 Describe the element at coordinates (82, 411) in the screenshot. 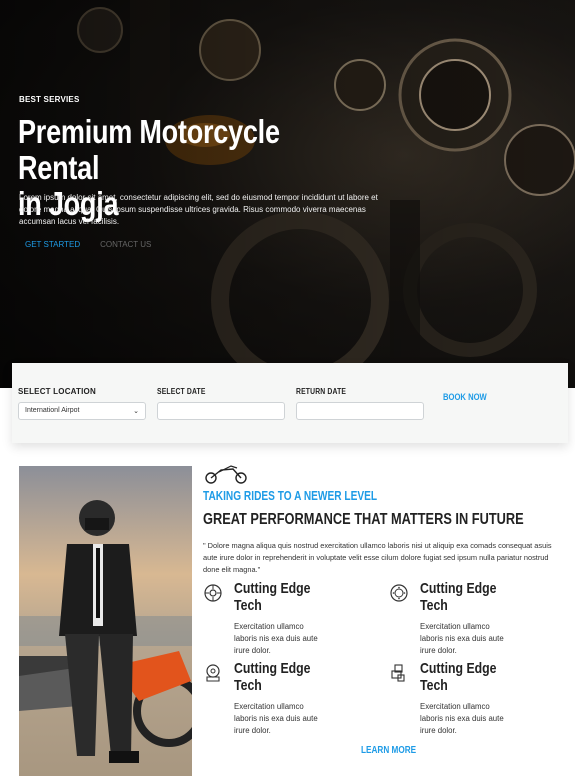

I see `location-select: Internationl Airpot ⌄` at that location.